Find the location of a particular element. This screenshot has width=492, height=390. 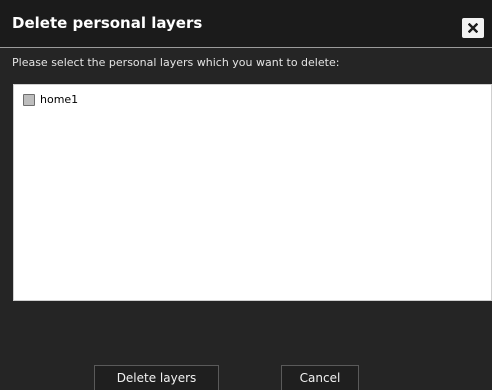

cancel-button: Cancel is located at coordinates (320, 377).